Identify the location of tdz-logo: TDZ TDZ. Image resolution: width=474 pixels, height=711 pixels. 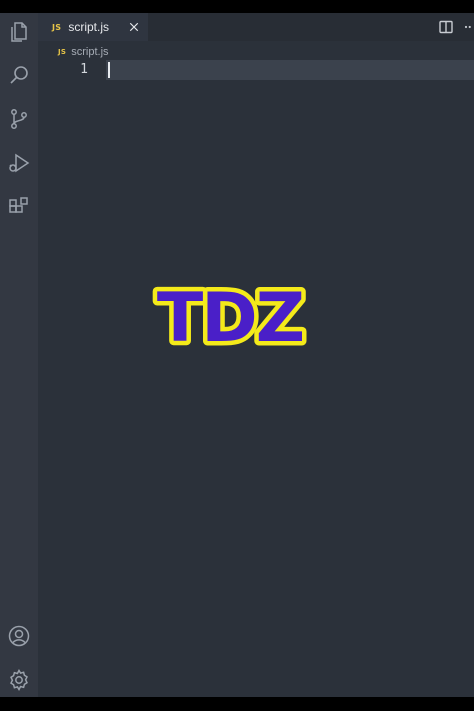
(230, 319).